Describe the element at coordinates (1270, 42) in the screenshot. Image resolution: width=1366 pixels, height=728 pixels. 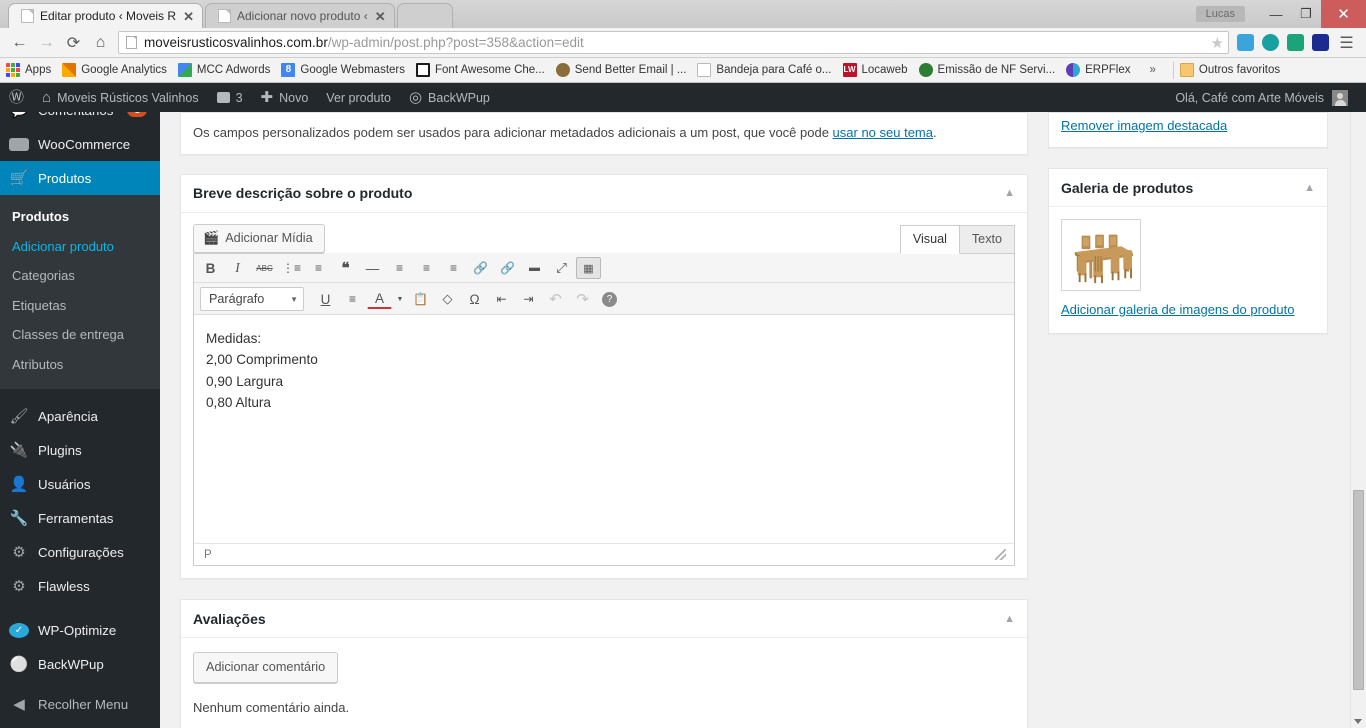
I see `extension-icon-skype` at that location.